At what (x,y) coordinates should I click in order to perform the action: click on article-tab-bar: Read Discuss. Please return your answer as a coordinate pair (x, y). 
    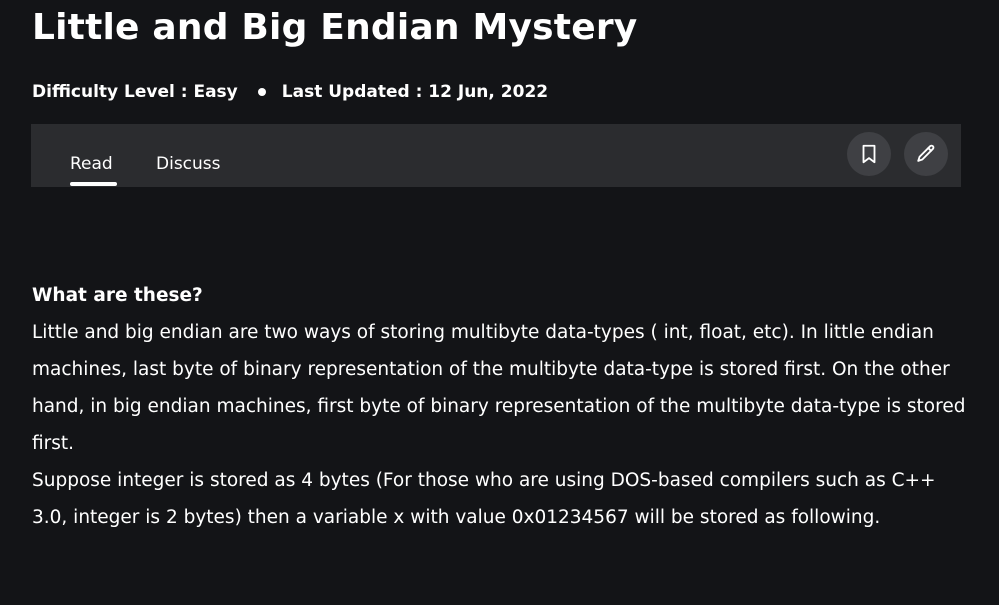
    Looking at the image, I should click on (496, 155).